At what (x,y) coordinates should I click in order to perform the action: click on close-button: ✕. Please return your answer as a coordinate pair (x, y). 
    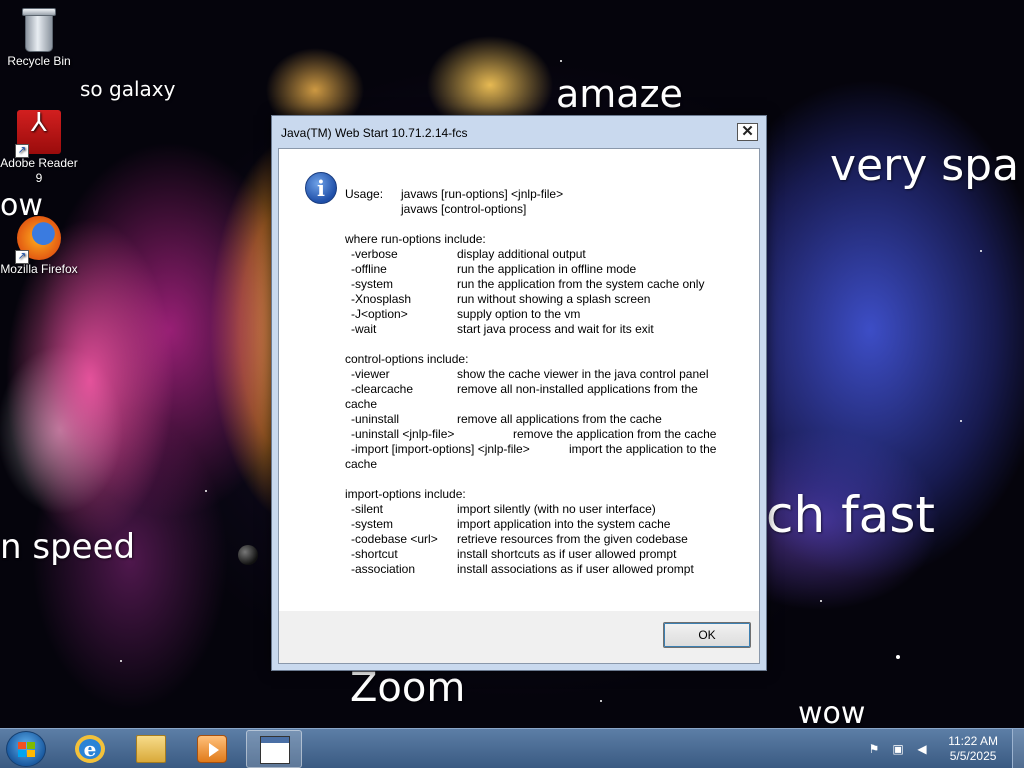
    Looking at the image, I should click on (747, 132).